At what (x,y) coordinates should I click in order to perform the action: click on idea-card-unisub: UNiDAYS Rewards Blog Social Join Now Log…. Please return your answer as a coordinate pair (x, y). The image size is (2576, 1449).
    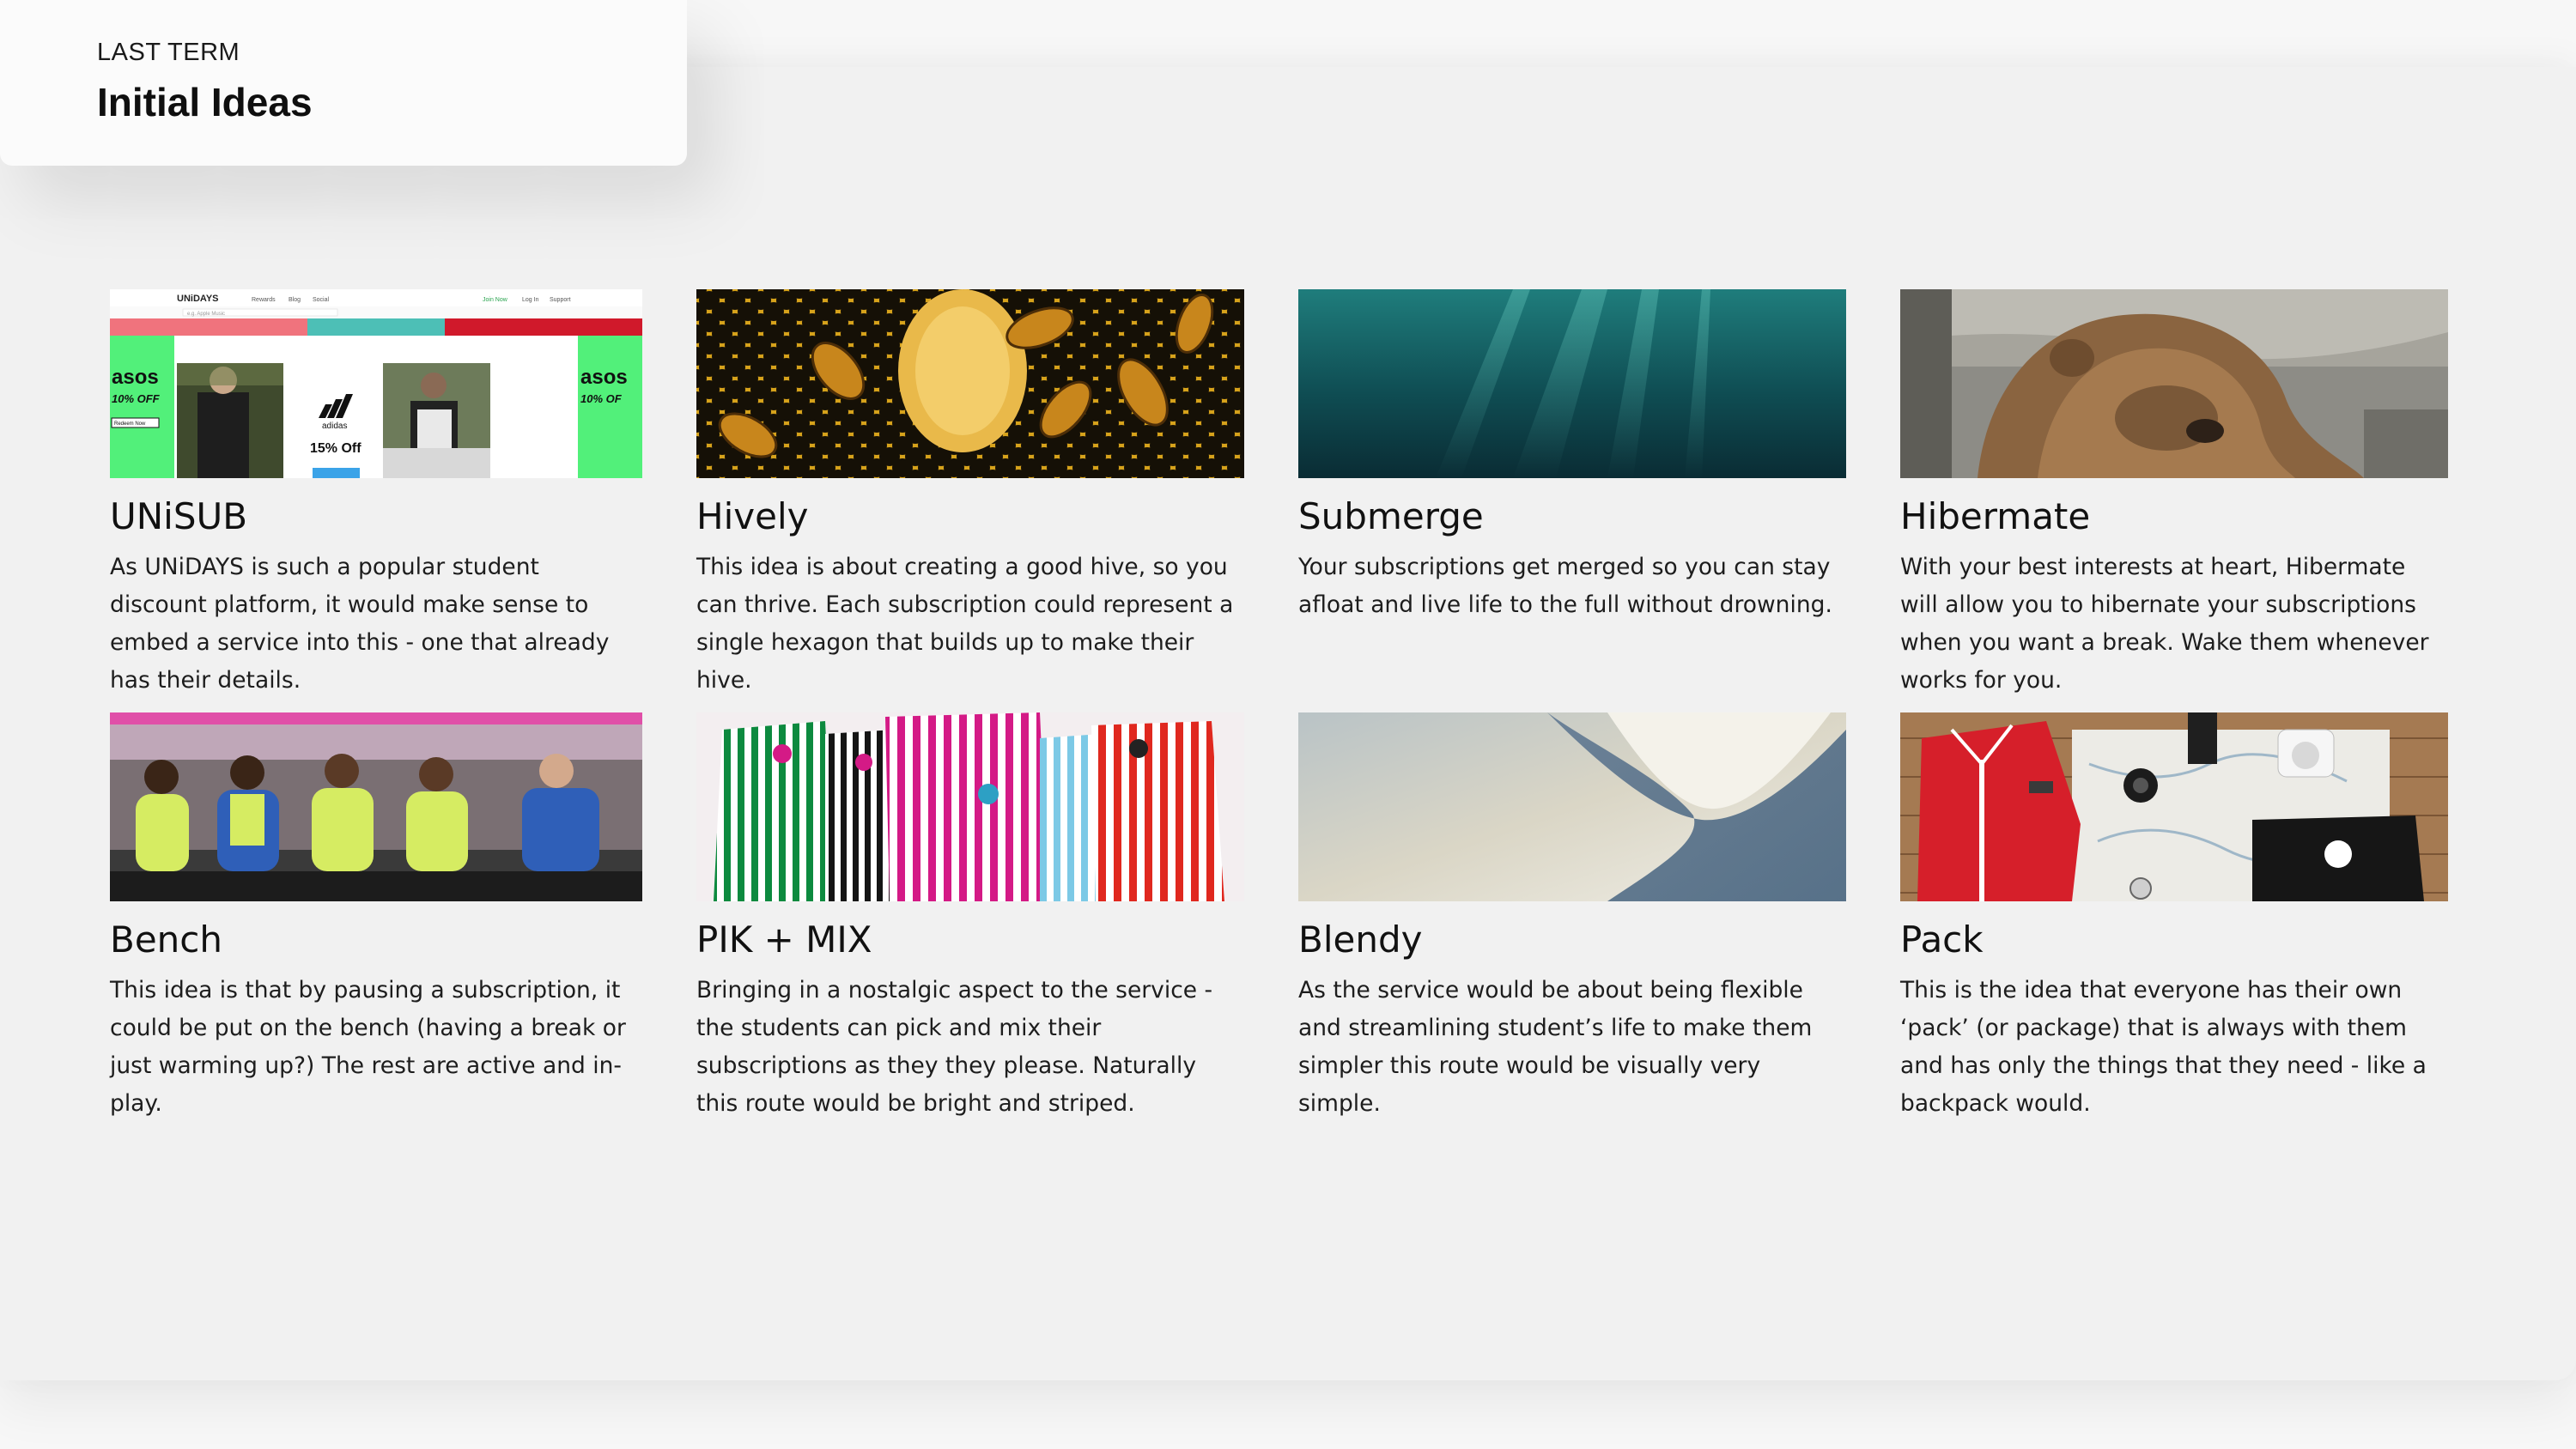
    Looking at the image, I should click on (376, 500).